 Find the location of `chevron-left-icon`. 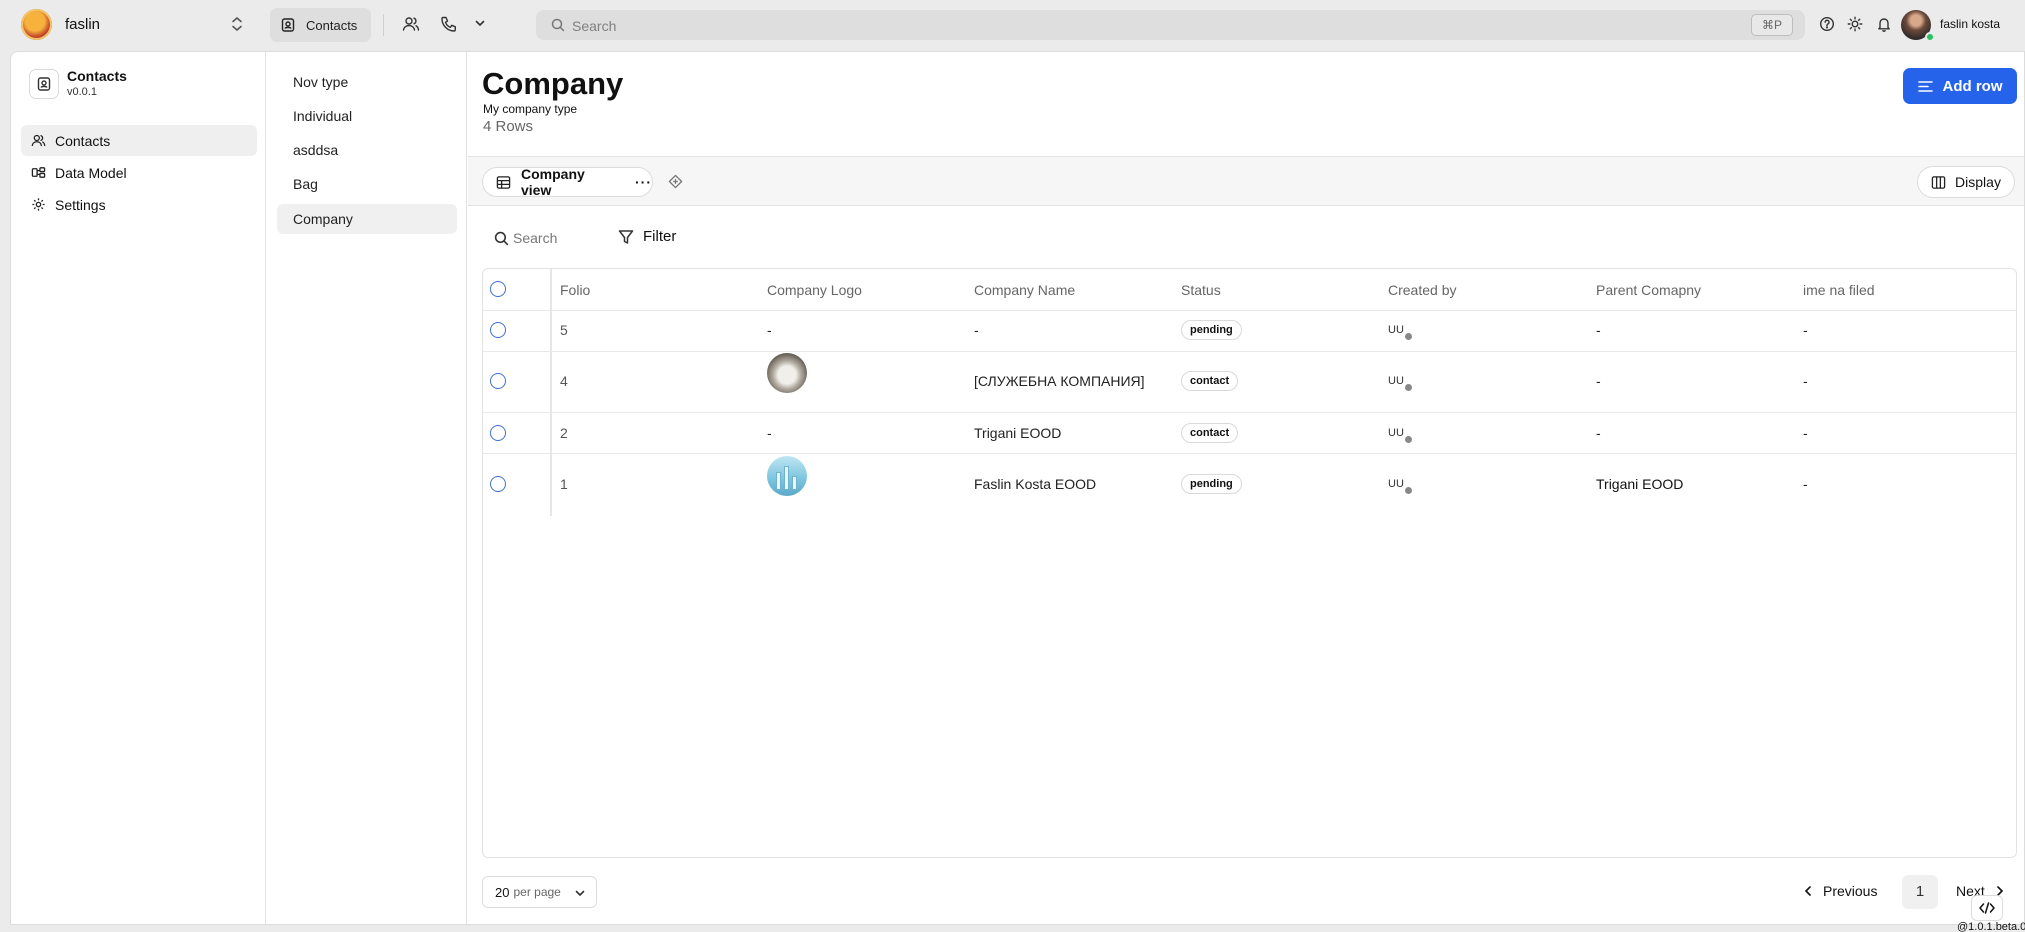

chevron-left-icon is located at coordinates (1808, 891).